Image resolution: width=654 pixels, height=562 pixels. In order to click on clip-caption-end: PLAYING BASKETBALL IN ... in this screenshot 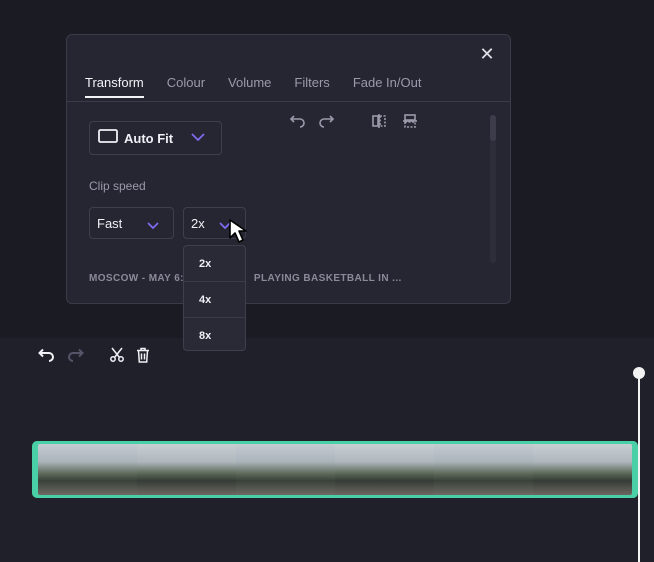, I will do `click(327, 278)`.